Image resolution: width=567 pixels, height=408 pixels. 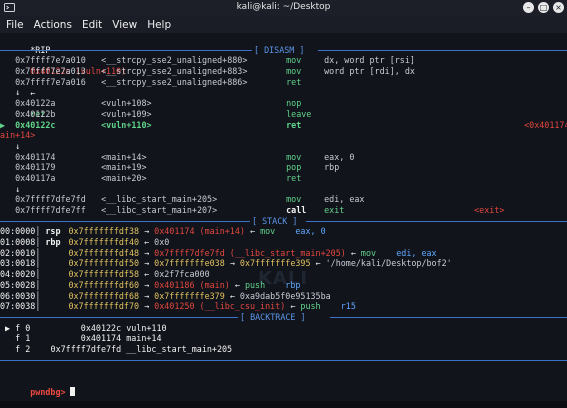 I want to click on stack-header: [ STACK ], so click(x=275, y=220).